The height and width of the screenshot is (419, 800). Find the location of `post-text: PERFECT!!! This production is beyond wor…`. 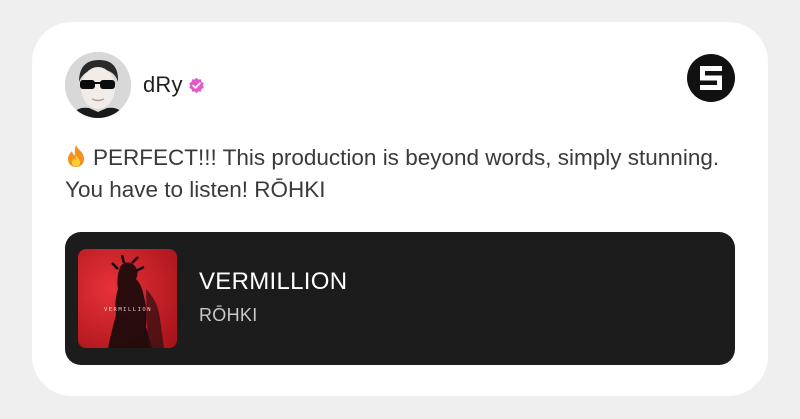

post-text: PERFECT!!! This production is beyond wor… is located at coordinates (395, 174).